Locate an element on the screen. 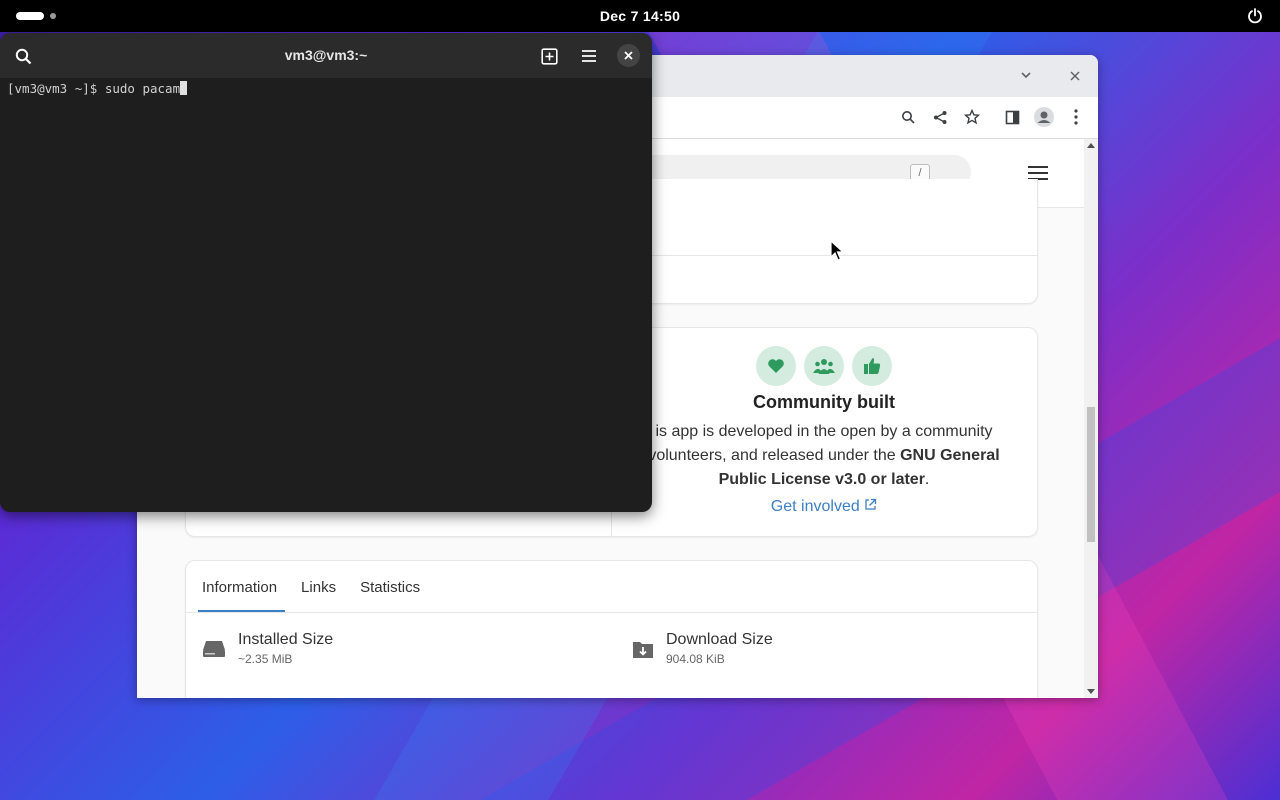 The width and height of the screenshot is (1280, 800). command-line: [vm3@vm3 ~]$ sudo pacam is located at coordinates (94, 88).